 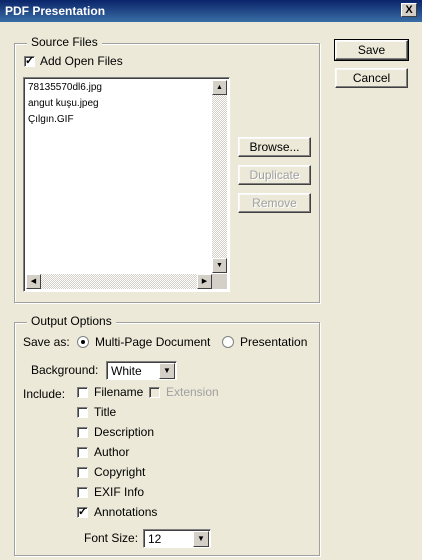 I want to click on scroll-right-icon: ▶, so click(x=204, y=281).